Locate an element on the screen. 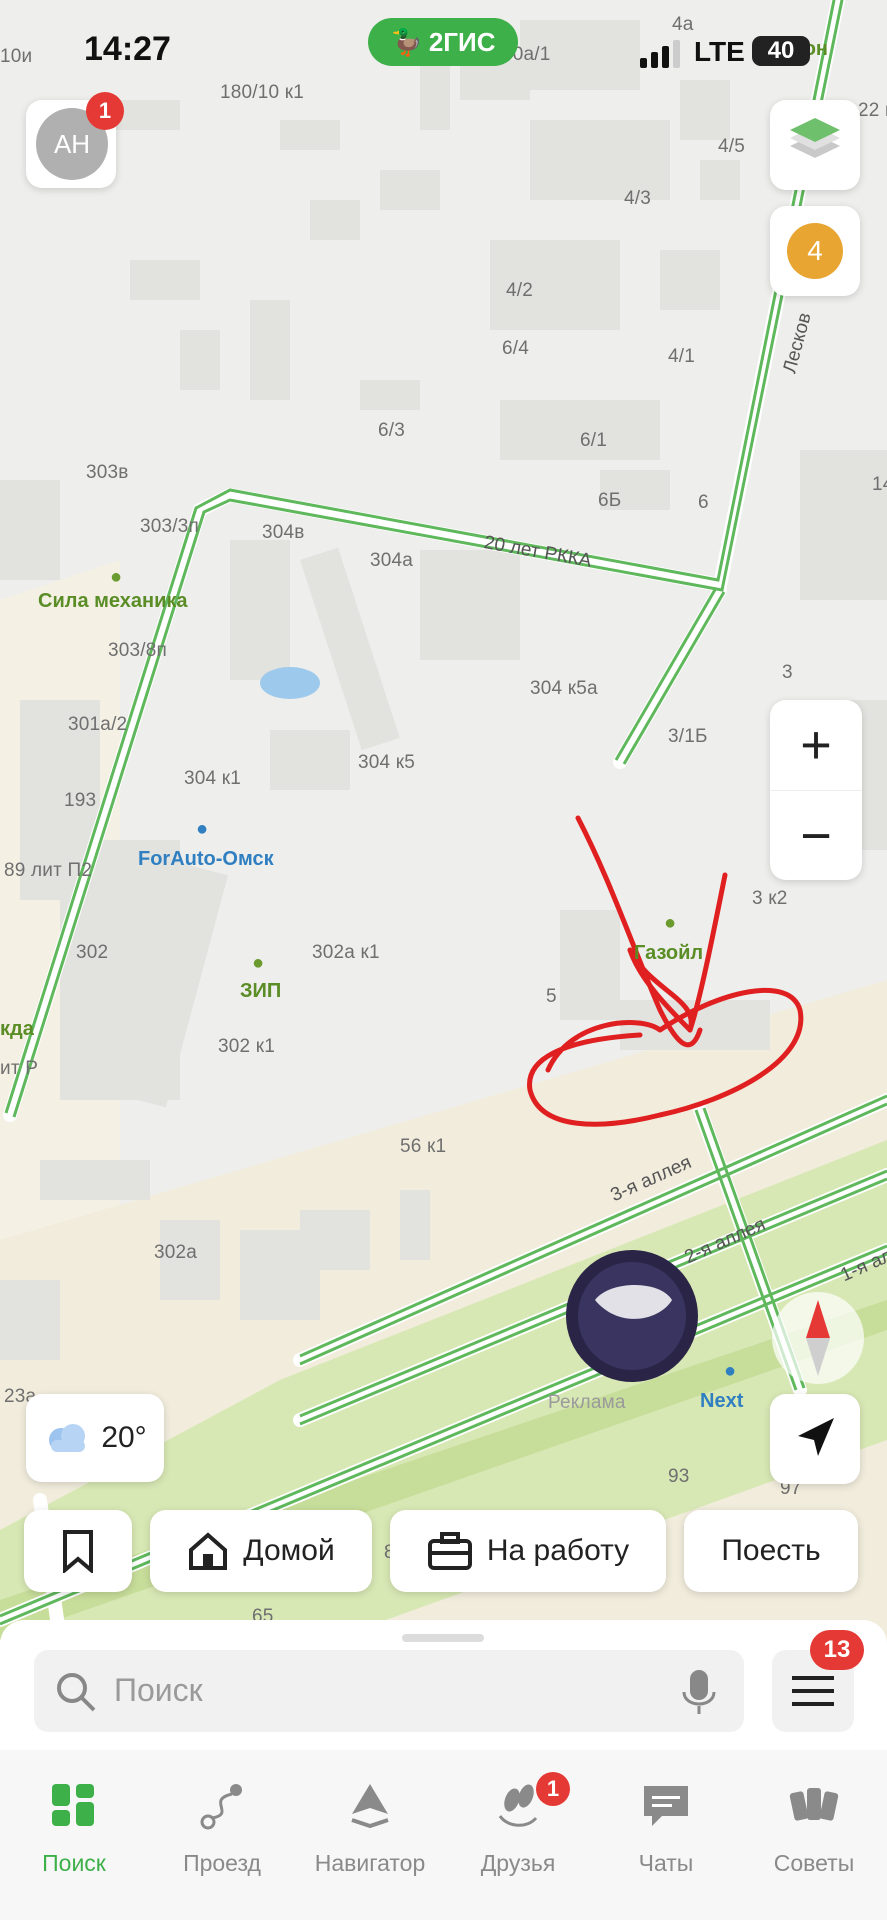 This screenshot has height=1920, width=887. map-label: ит Р is located at coordinates (19, 1068).